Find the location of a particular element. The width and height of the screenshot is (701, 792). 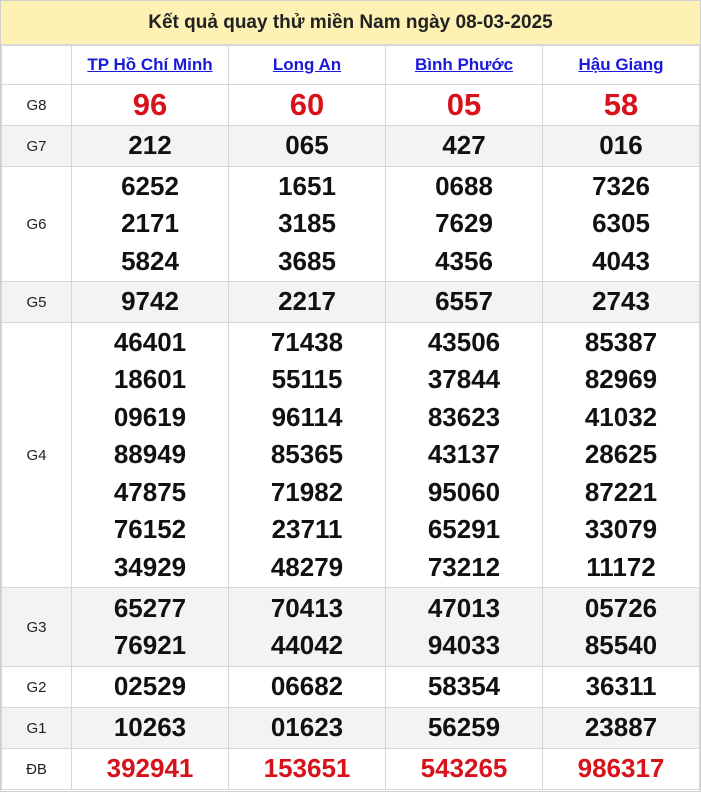

prize-number: 88949 is located at coordinates (150, 454).